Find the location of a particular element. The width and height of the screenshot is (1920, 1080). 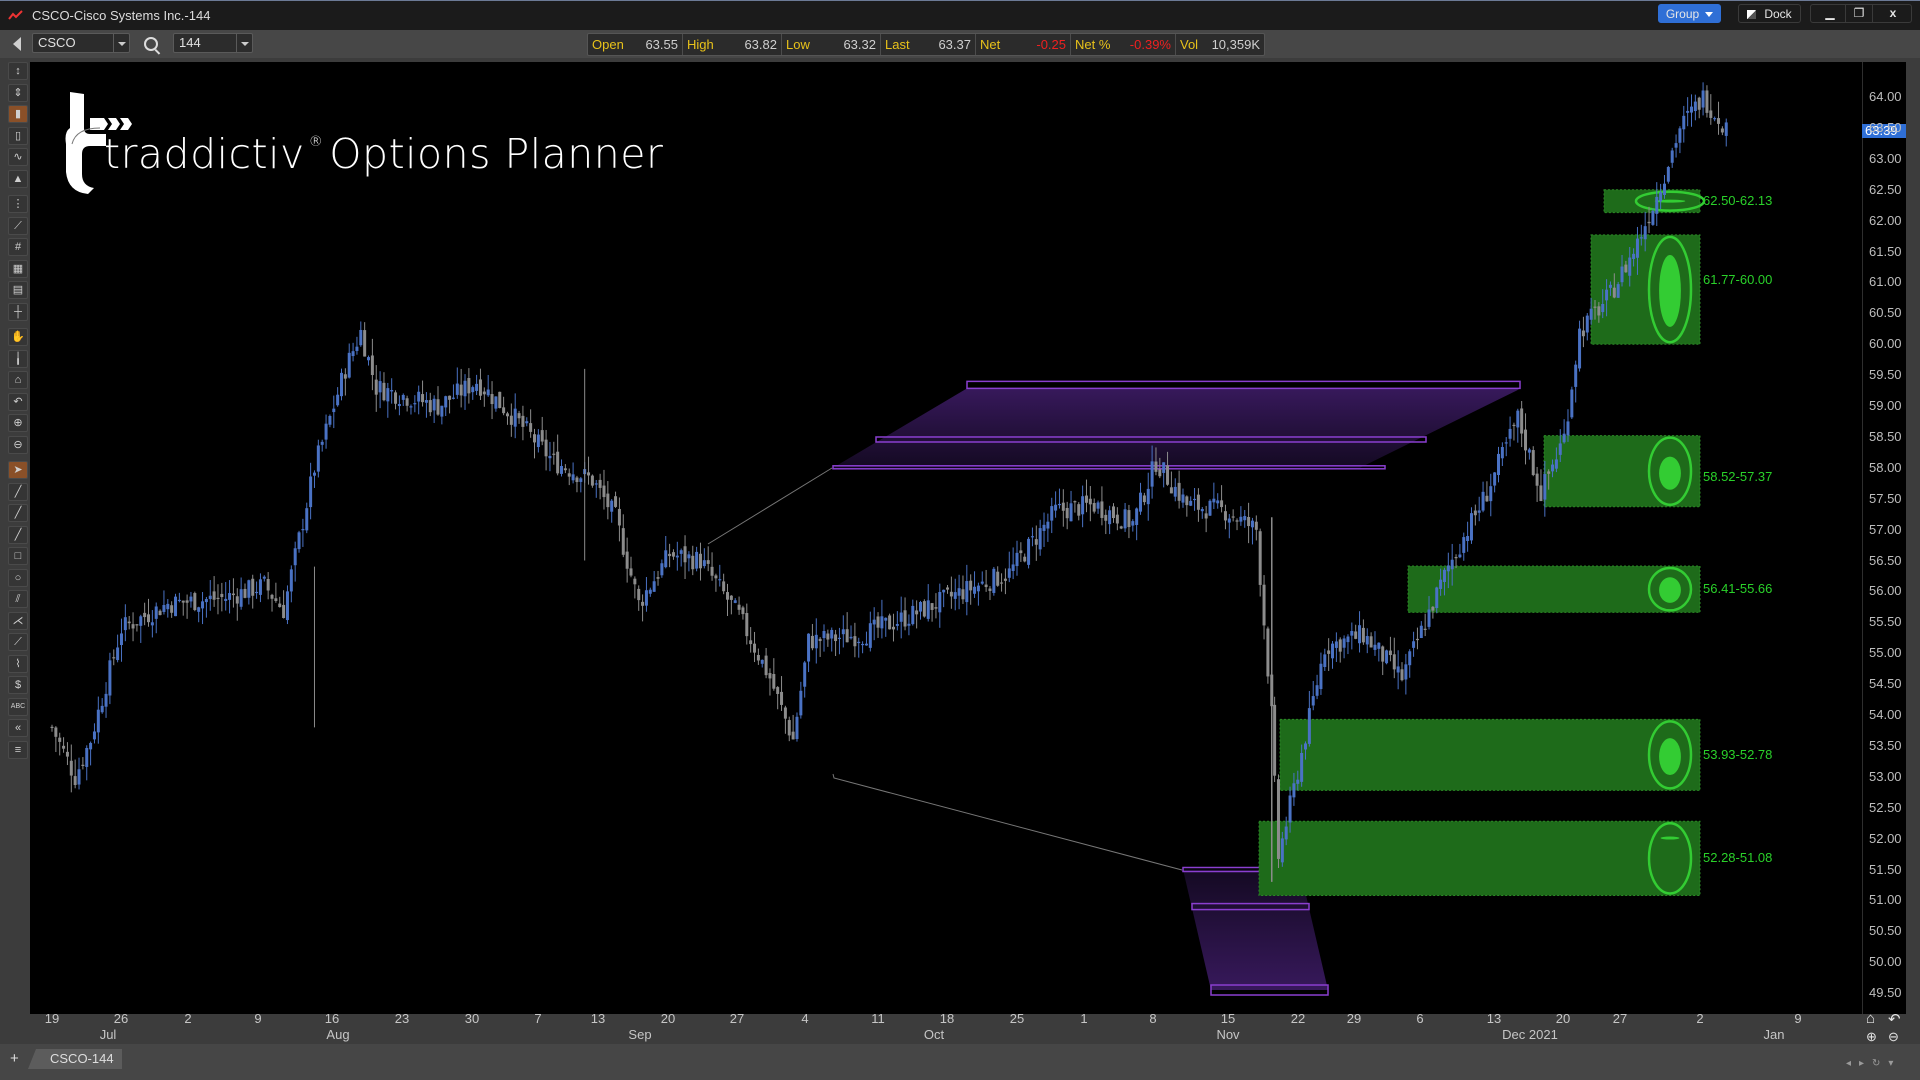

quote-open: Open 63.55 is located at coordinates (635, 44).